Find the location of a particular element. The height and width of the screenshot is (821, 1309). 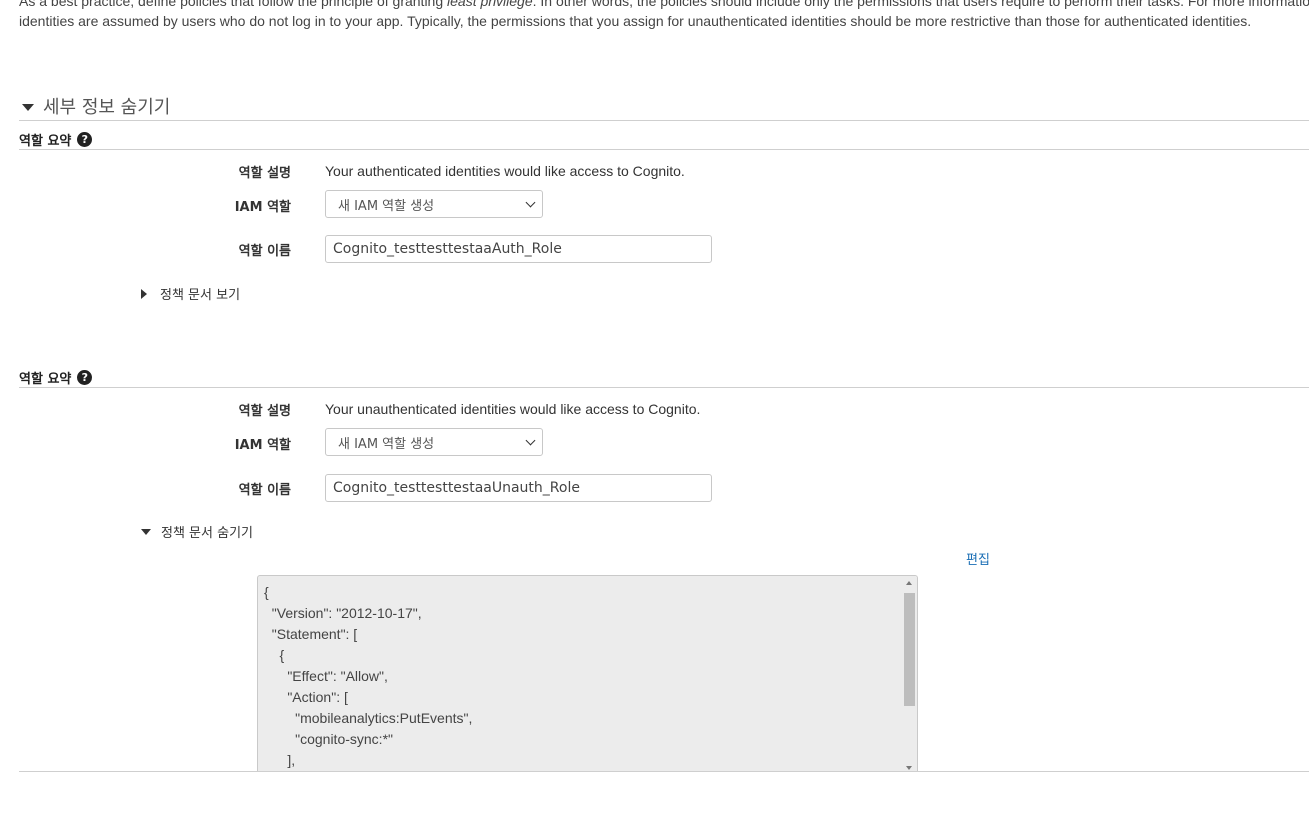

unauth-iam-role-label: IAM 역할 is located at coordinates (262, 445).